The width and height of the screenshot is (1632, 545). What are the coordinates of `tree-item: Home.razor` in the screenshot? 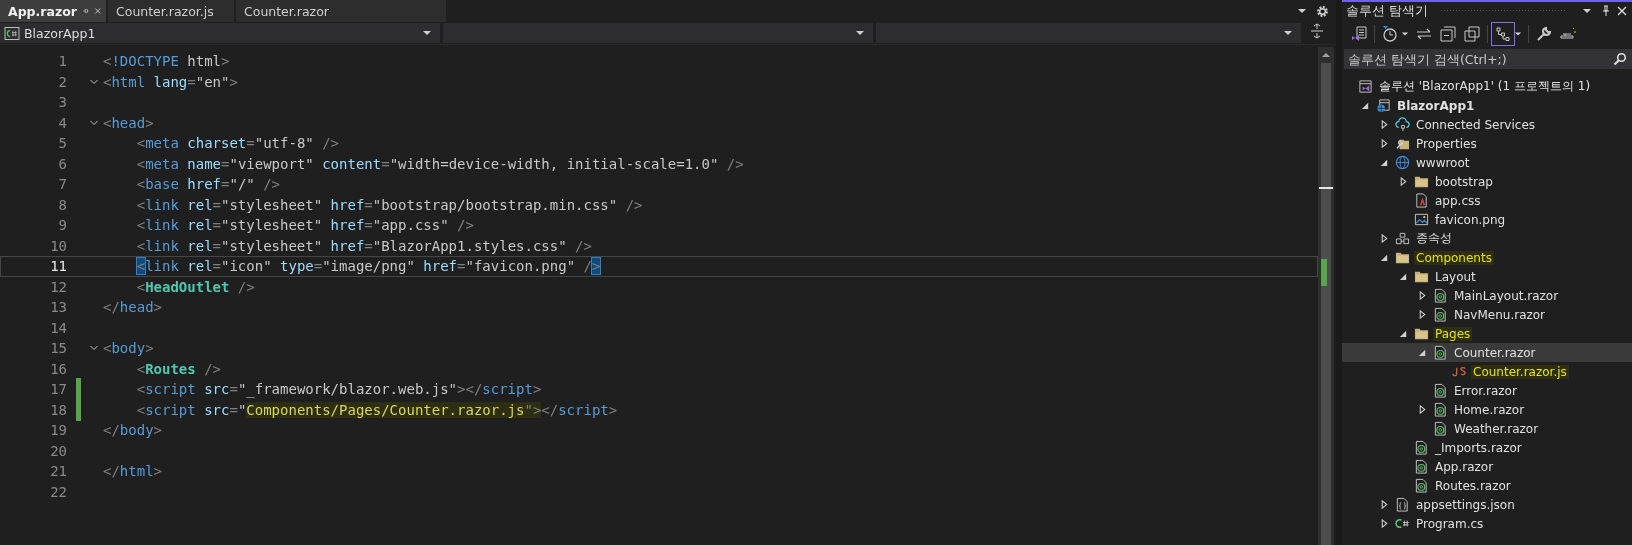 It's located at (1487, 409).